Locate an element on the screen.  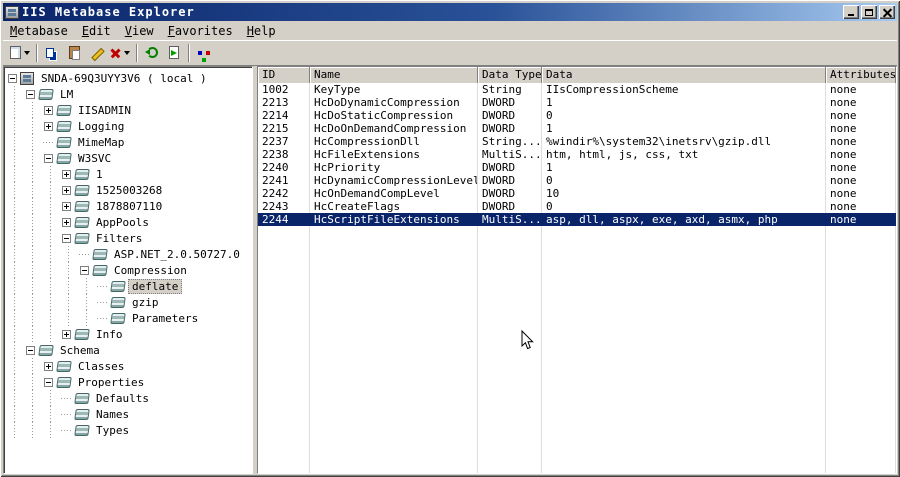
tree-item-asp-net-2-0-50727-0: ASP.NET_2.0.50727.0 is located at coordinates (129, 254).